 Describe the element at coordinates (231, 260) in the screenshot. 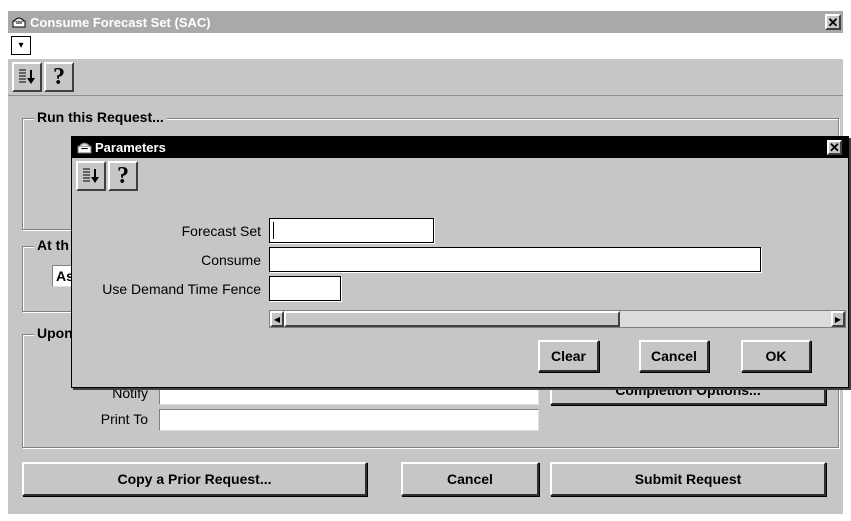

I see `consume-label: Consume` at that location.